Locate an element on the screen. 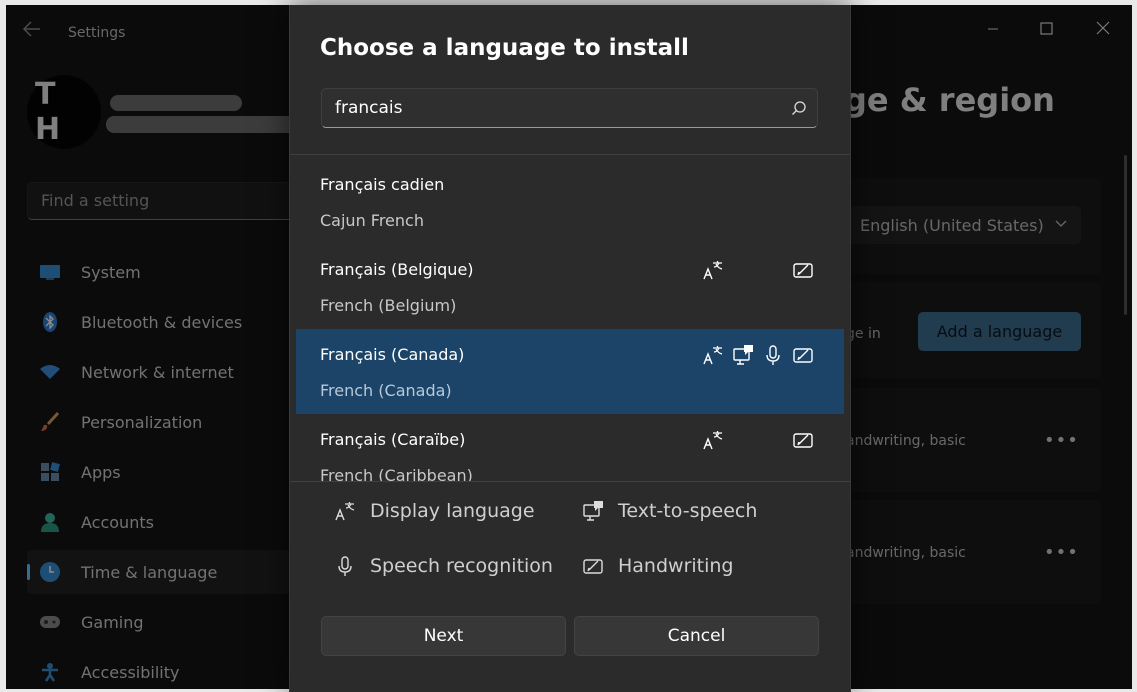 The image size is (1137, 692). language-native-name: Français (Canada) is located at coordinates (392, 354).